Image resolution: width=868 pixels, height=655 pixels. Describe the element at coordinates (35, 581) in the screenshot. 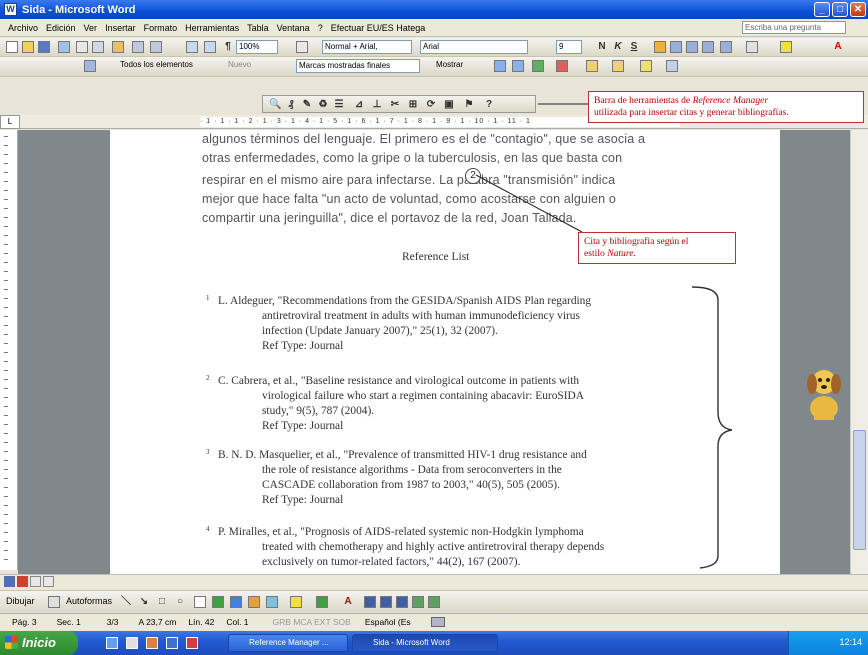

I see `print-view-icon` at that location.